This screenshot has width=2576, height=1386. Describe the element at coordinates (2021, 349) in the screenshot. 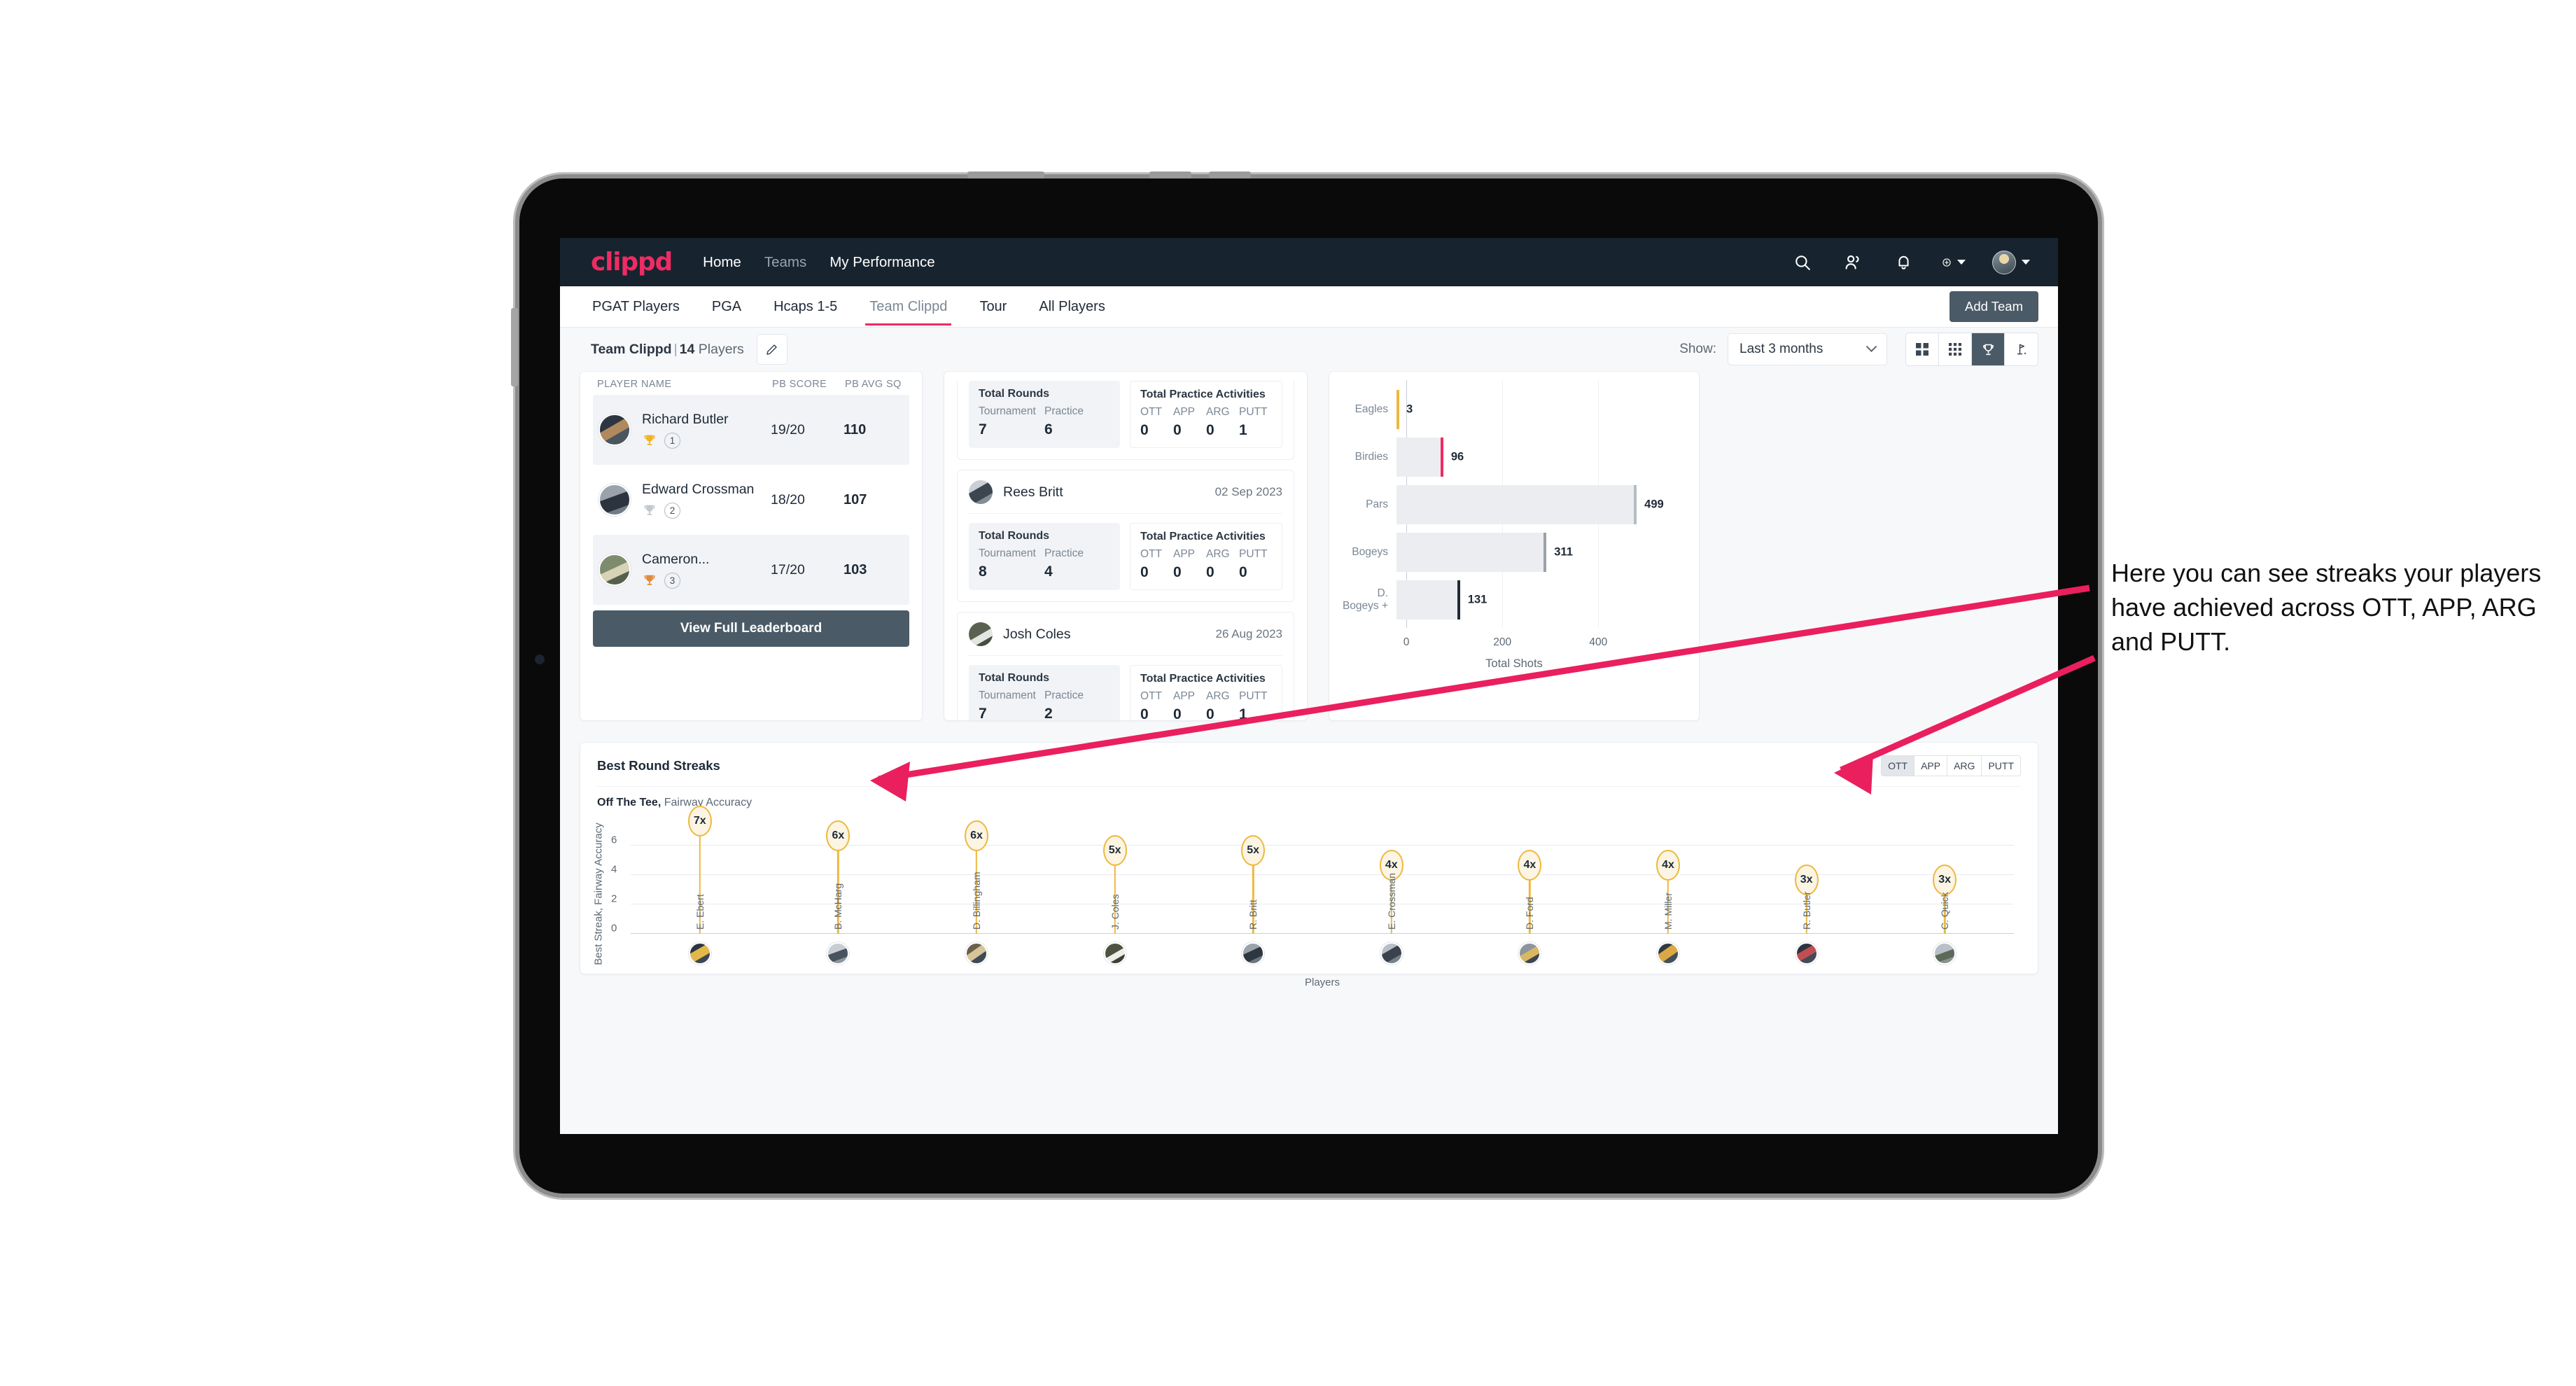

I see `view-mode-golf-flag` at that location.